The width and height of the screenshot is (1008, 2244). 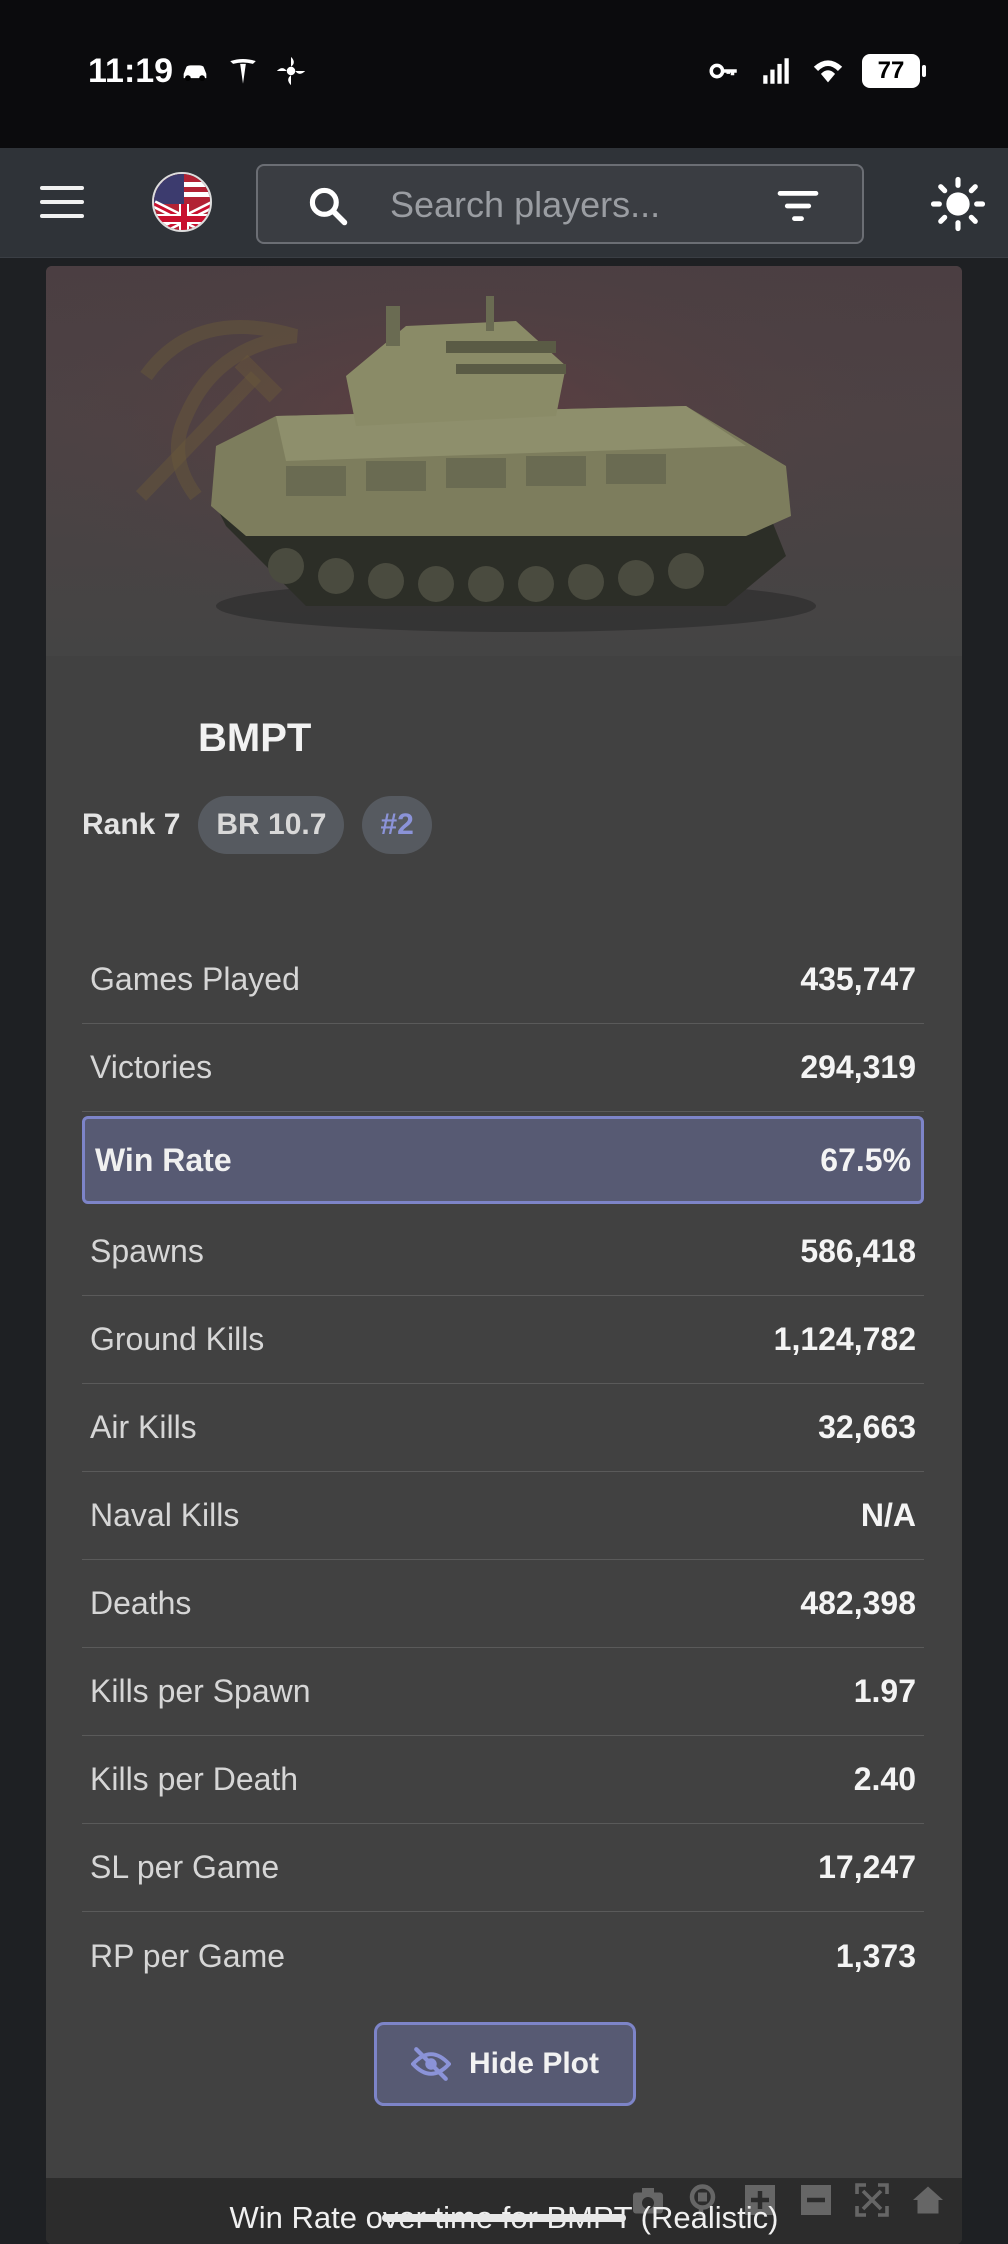 What do you see at coordinates (867, 1427) in the screenshot?
I see `stat-value: 32,663` at bounding box center [867, 1427].